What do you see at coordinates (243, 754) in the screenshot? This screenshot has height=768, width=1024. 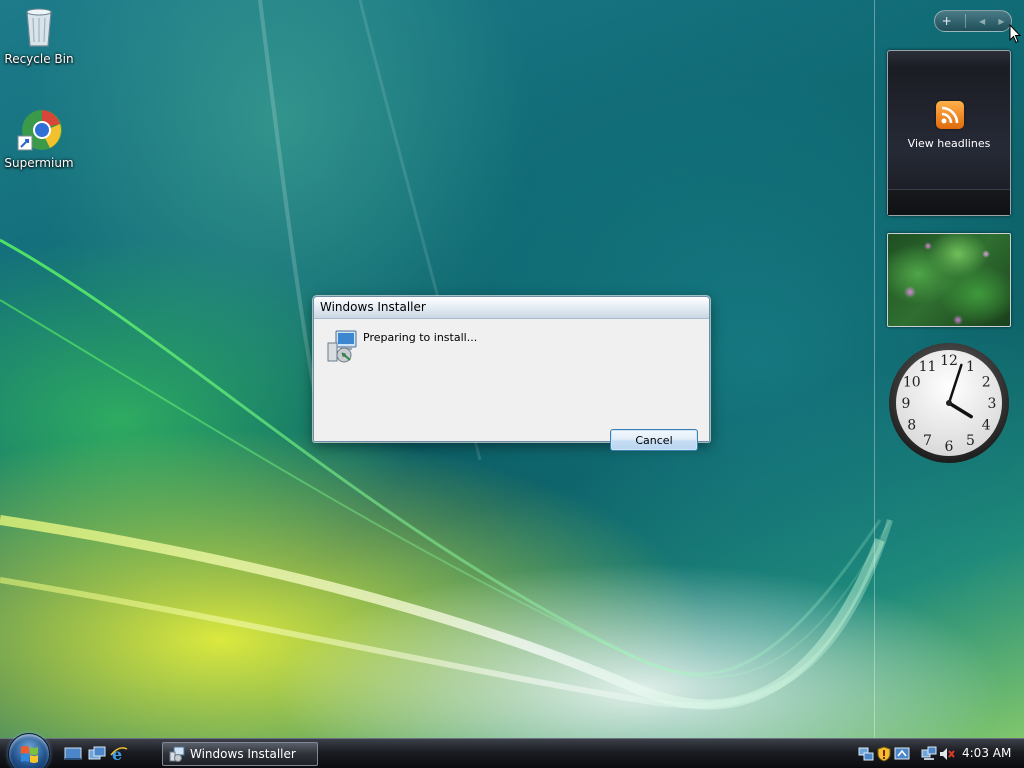 I see `taskbar-button-label: Windows Installer` at bounding box center [243, 754].